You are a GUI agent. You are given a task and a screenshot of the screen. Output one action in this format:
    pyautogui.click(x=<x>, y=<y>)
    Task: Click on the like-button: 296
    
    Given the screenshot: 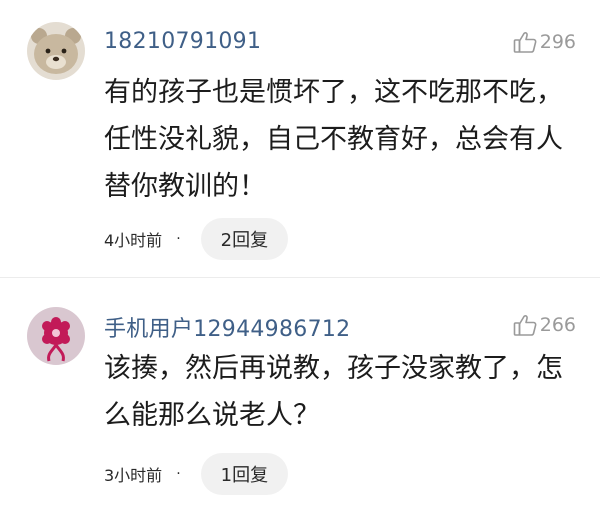 What is the action you would take?
    pyautogui.click(x=544, y=42)
    